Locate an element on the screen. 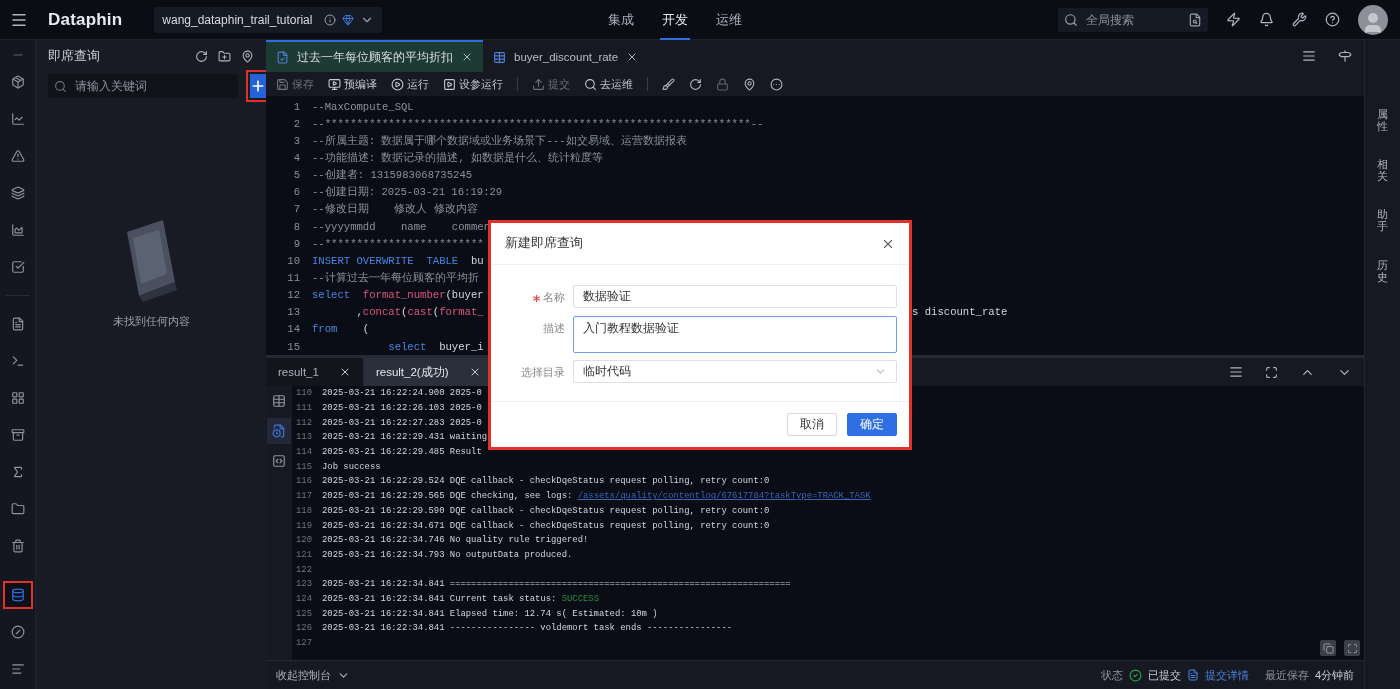 The width and height of the screenshot is (1400, 689). line-number: 14 is located at coordinates (293, 329).